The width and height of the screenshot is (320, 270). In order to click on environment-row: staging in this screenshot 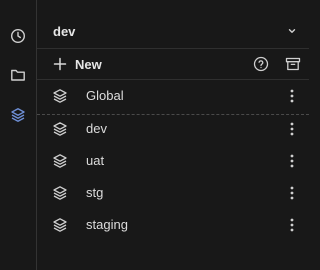, I will do `click(173, 225)`.